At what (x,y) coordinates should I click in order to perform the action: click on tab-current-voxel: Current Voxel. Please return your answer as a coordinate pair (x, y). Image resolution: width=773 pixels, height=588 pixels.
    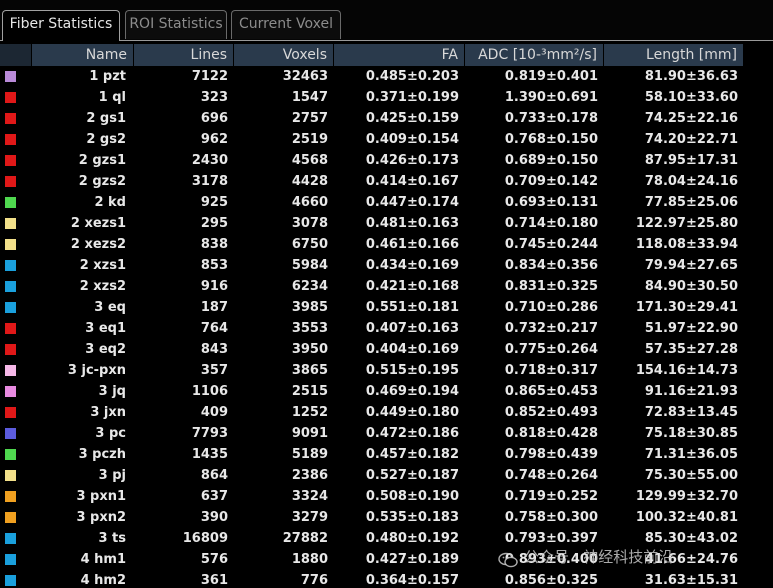
    Looking at the image, I should click on (286, 24).